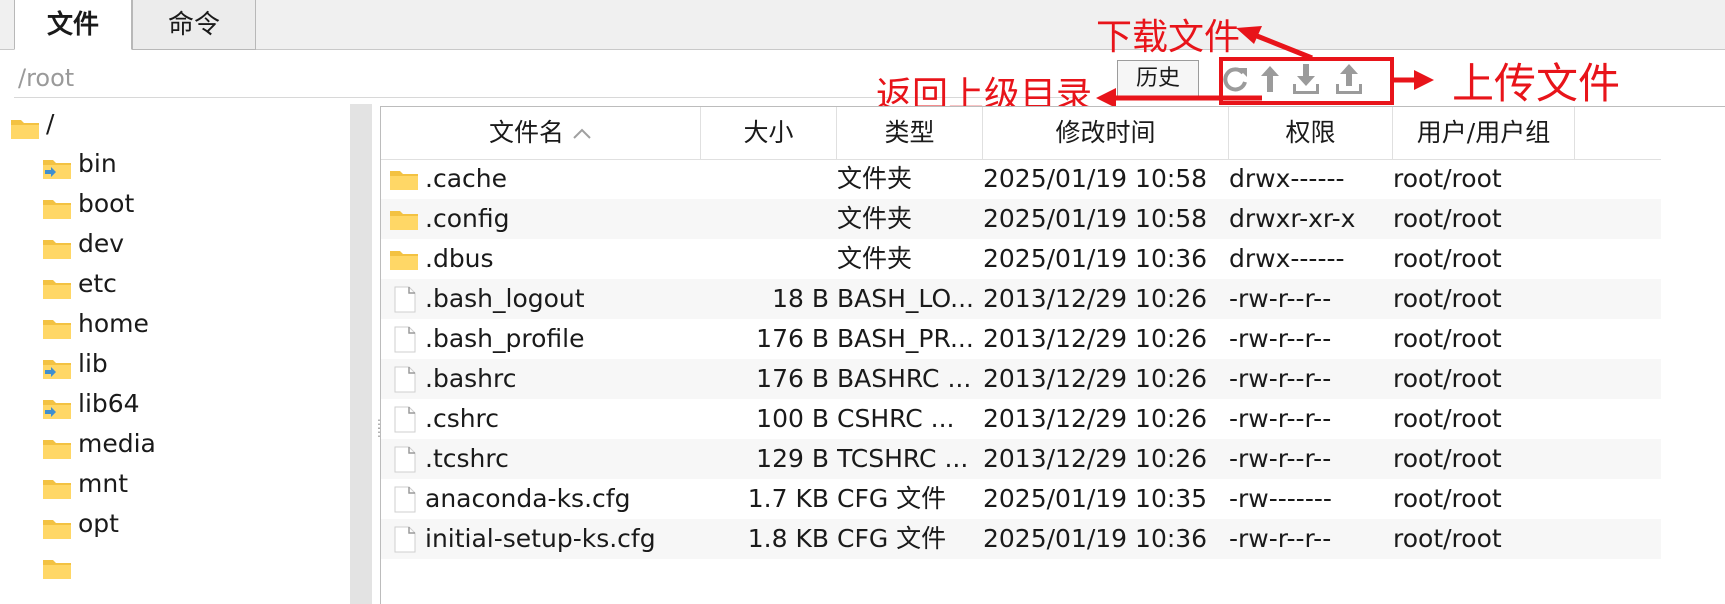 This screenshot has height=604, width=1725. Describe the element at coordinates (505, 338) in the screenshot. I see `cell-name: .bash_profile` at that location.